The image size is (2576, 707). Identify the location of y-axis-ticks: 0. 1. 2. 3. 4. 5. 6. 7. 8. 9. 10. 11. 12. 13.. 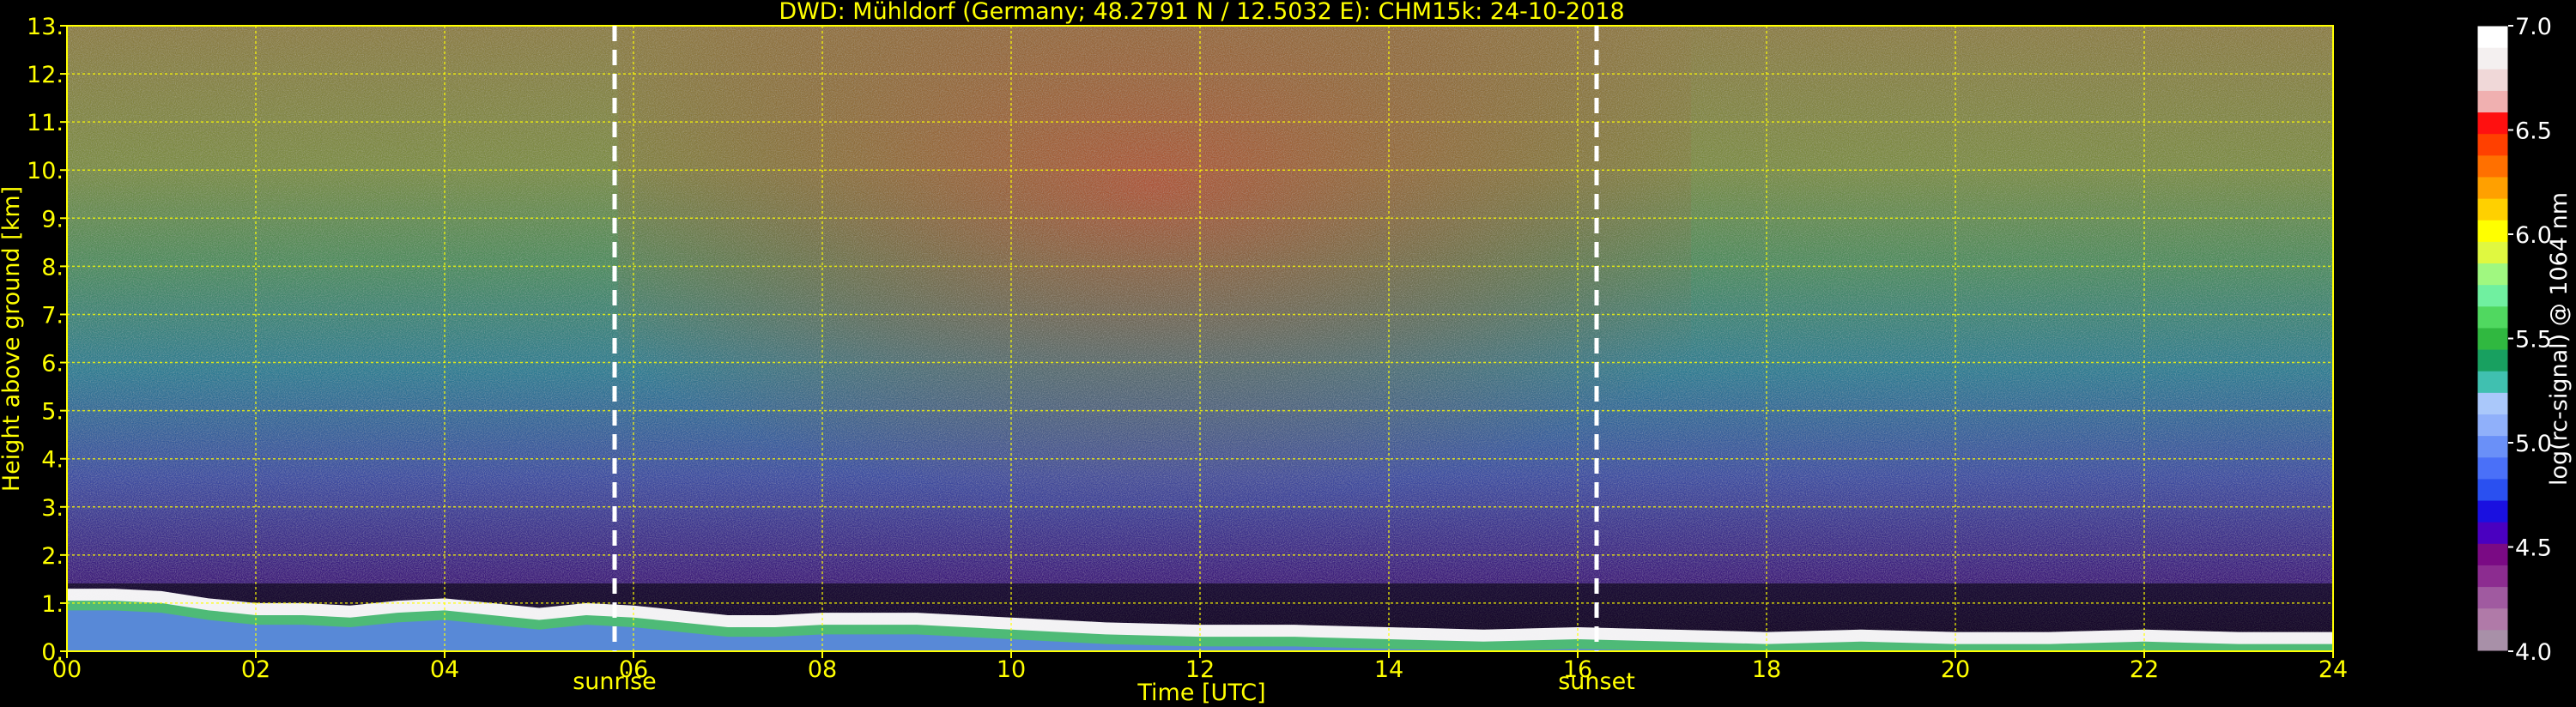
(47, 340).